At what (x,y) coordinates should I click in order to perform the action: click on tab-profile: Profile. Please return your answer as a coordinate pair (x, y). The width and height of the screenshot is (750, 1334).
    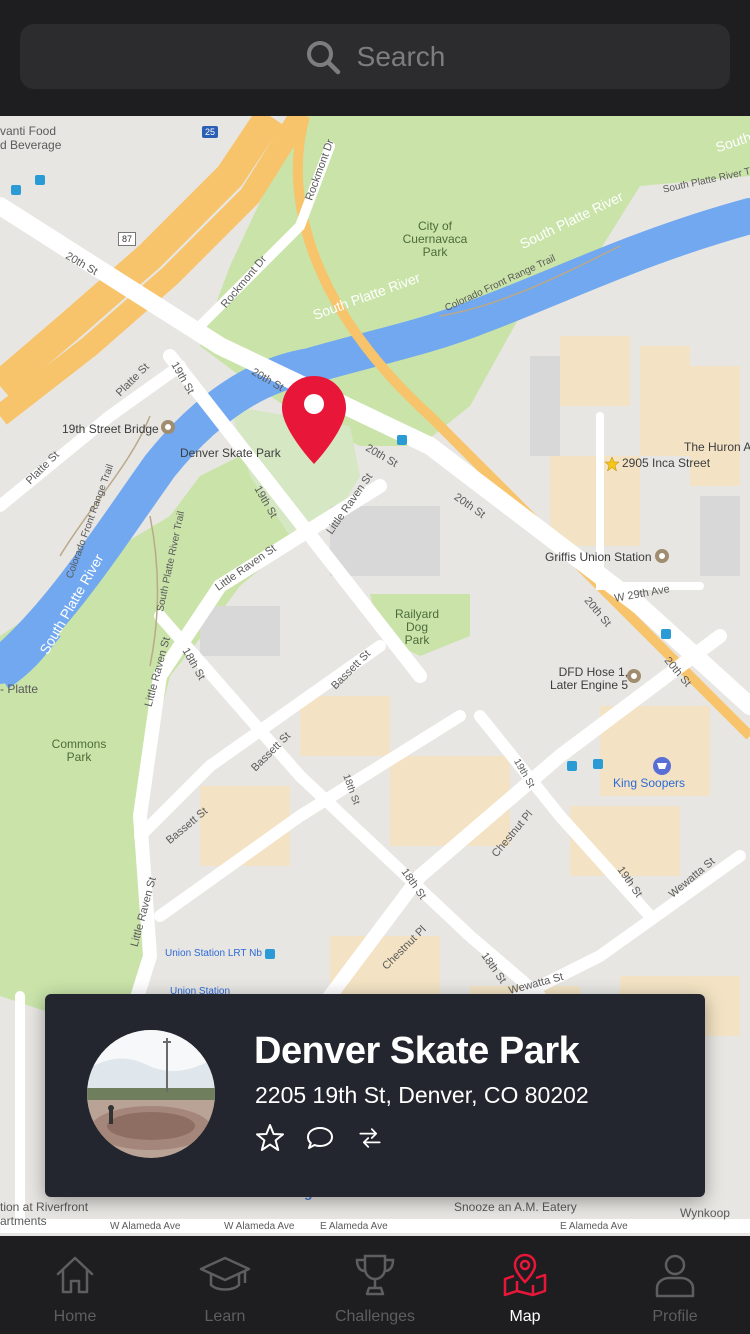
    Looking at the image, I should click on (675, 1285).